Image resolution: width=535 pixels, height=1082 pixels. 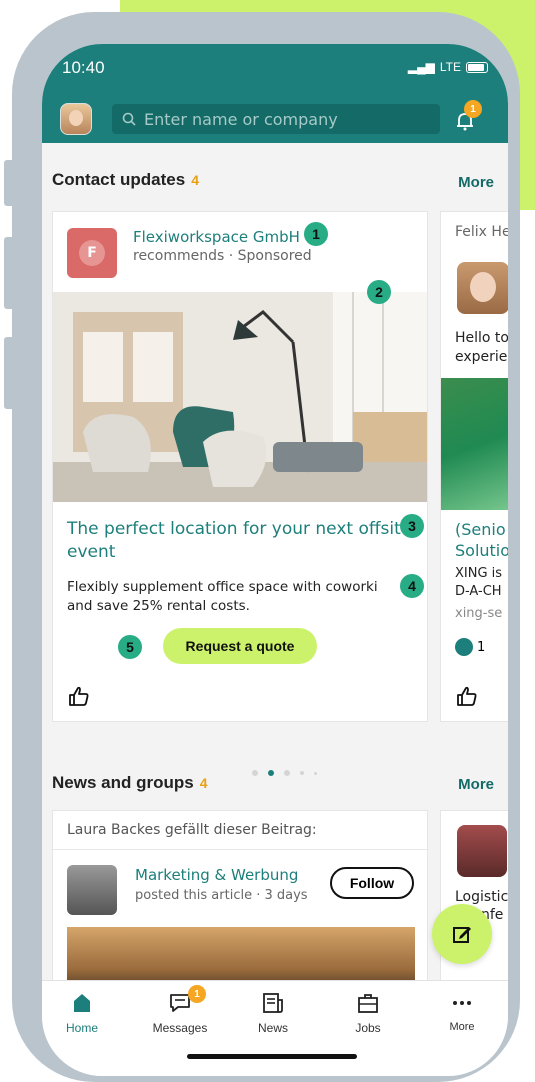 I want to click on news-card-2-avatar, so click(x=482, y=851).